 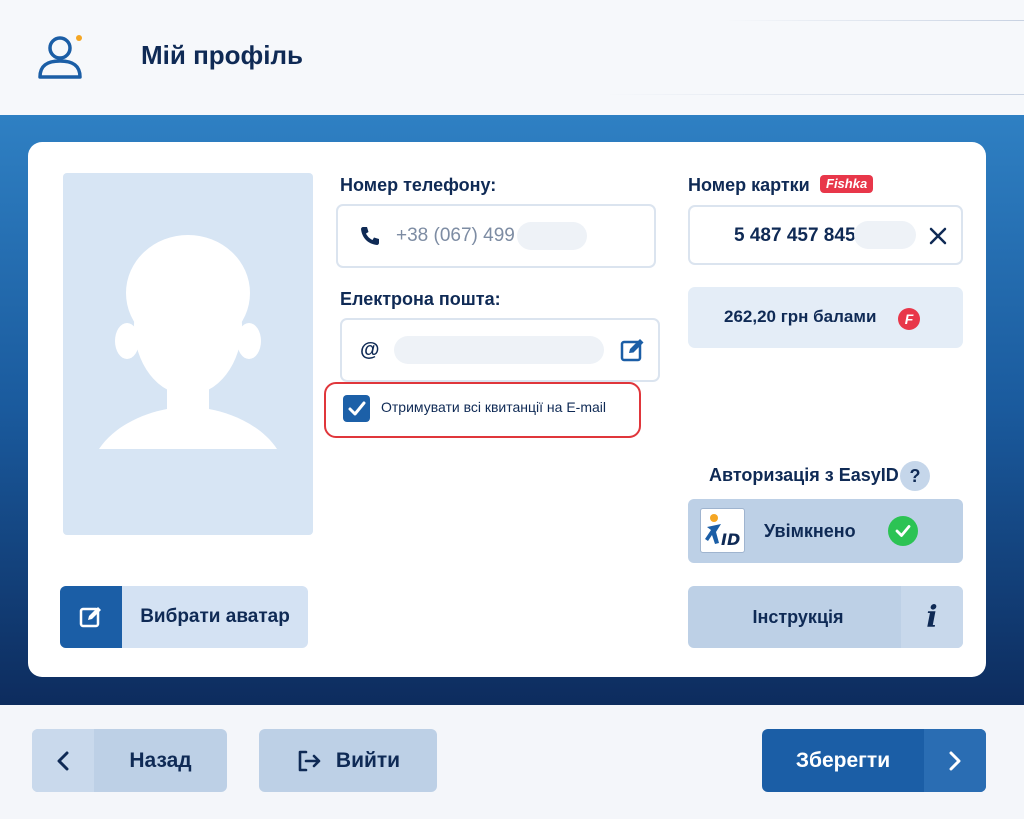 What do you see at coordinates (633, 350) in the screenshot?
I see `edit-email-icon` at bounding box center [633, 350].